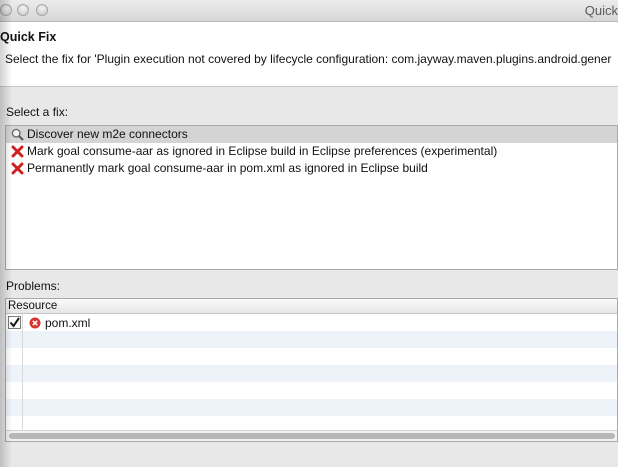 This screenshot has width=618, height=467. What do you see at coordinates (6, 10) in the screenshot?
I see `close-window-button` at bounding box center [6, 10].